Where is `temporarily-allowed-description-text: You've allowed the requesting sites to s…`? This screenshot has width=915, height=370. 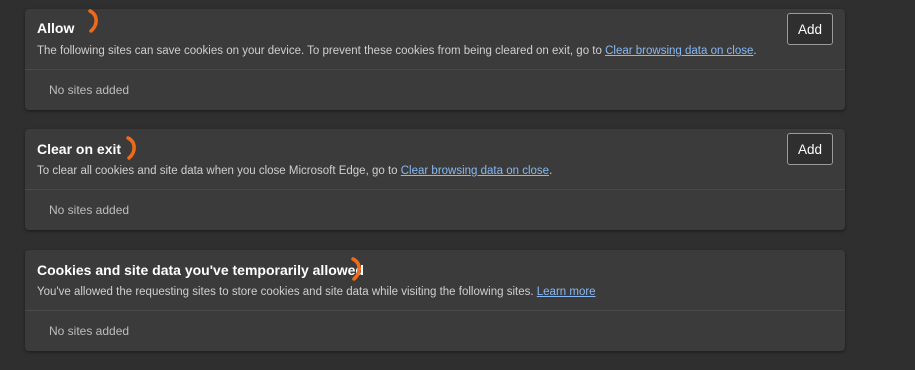
temporarily-allowed-description-text: You've allowed the requesting sites to s… is located at coordinates (285, 292).